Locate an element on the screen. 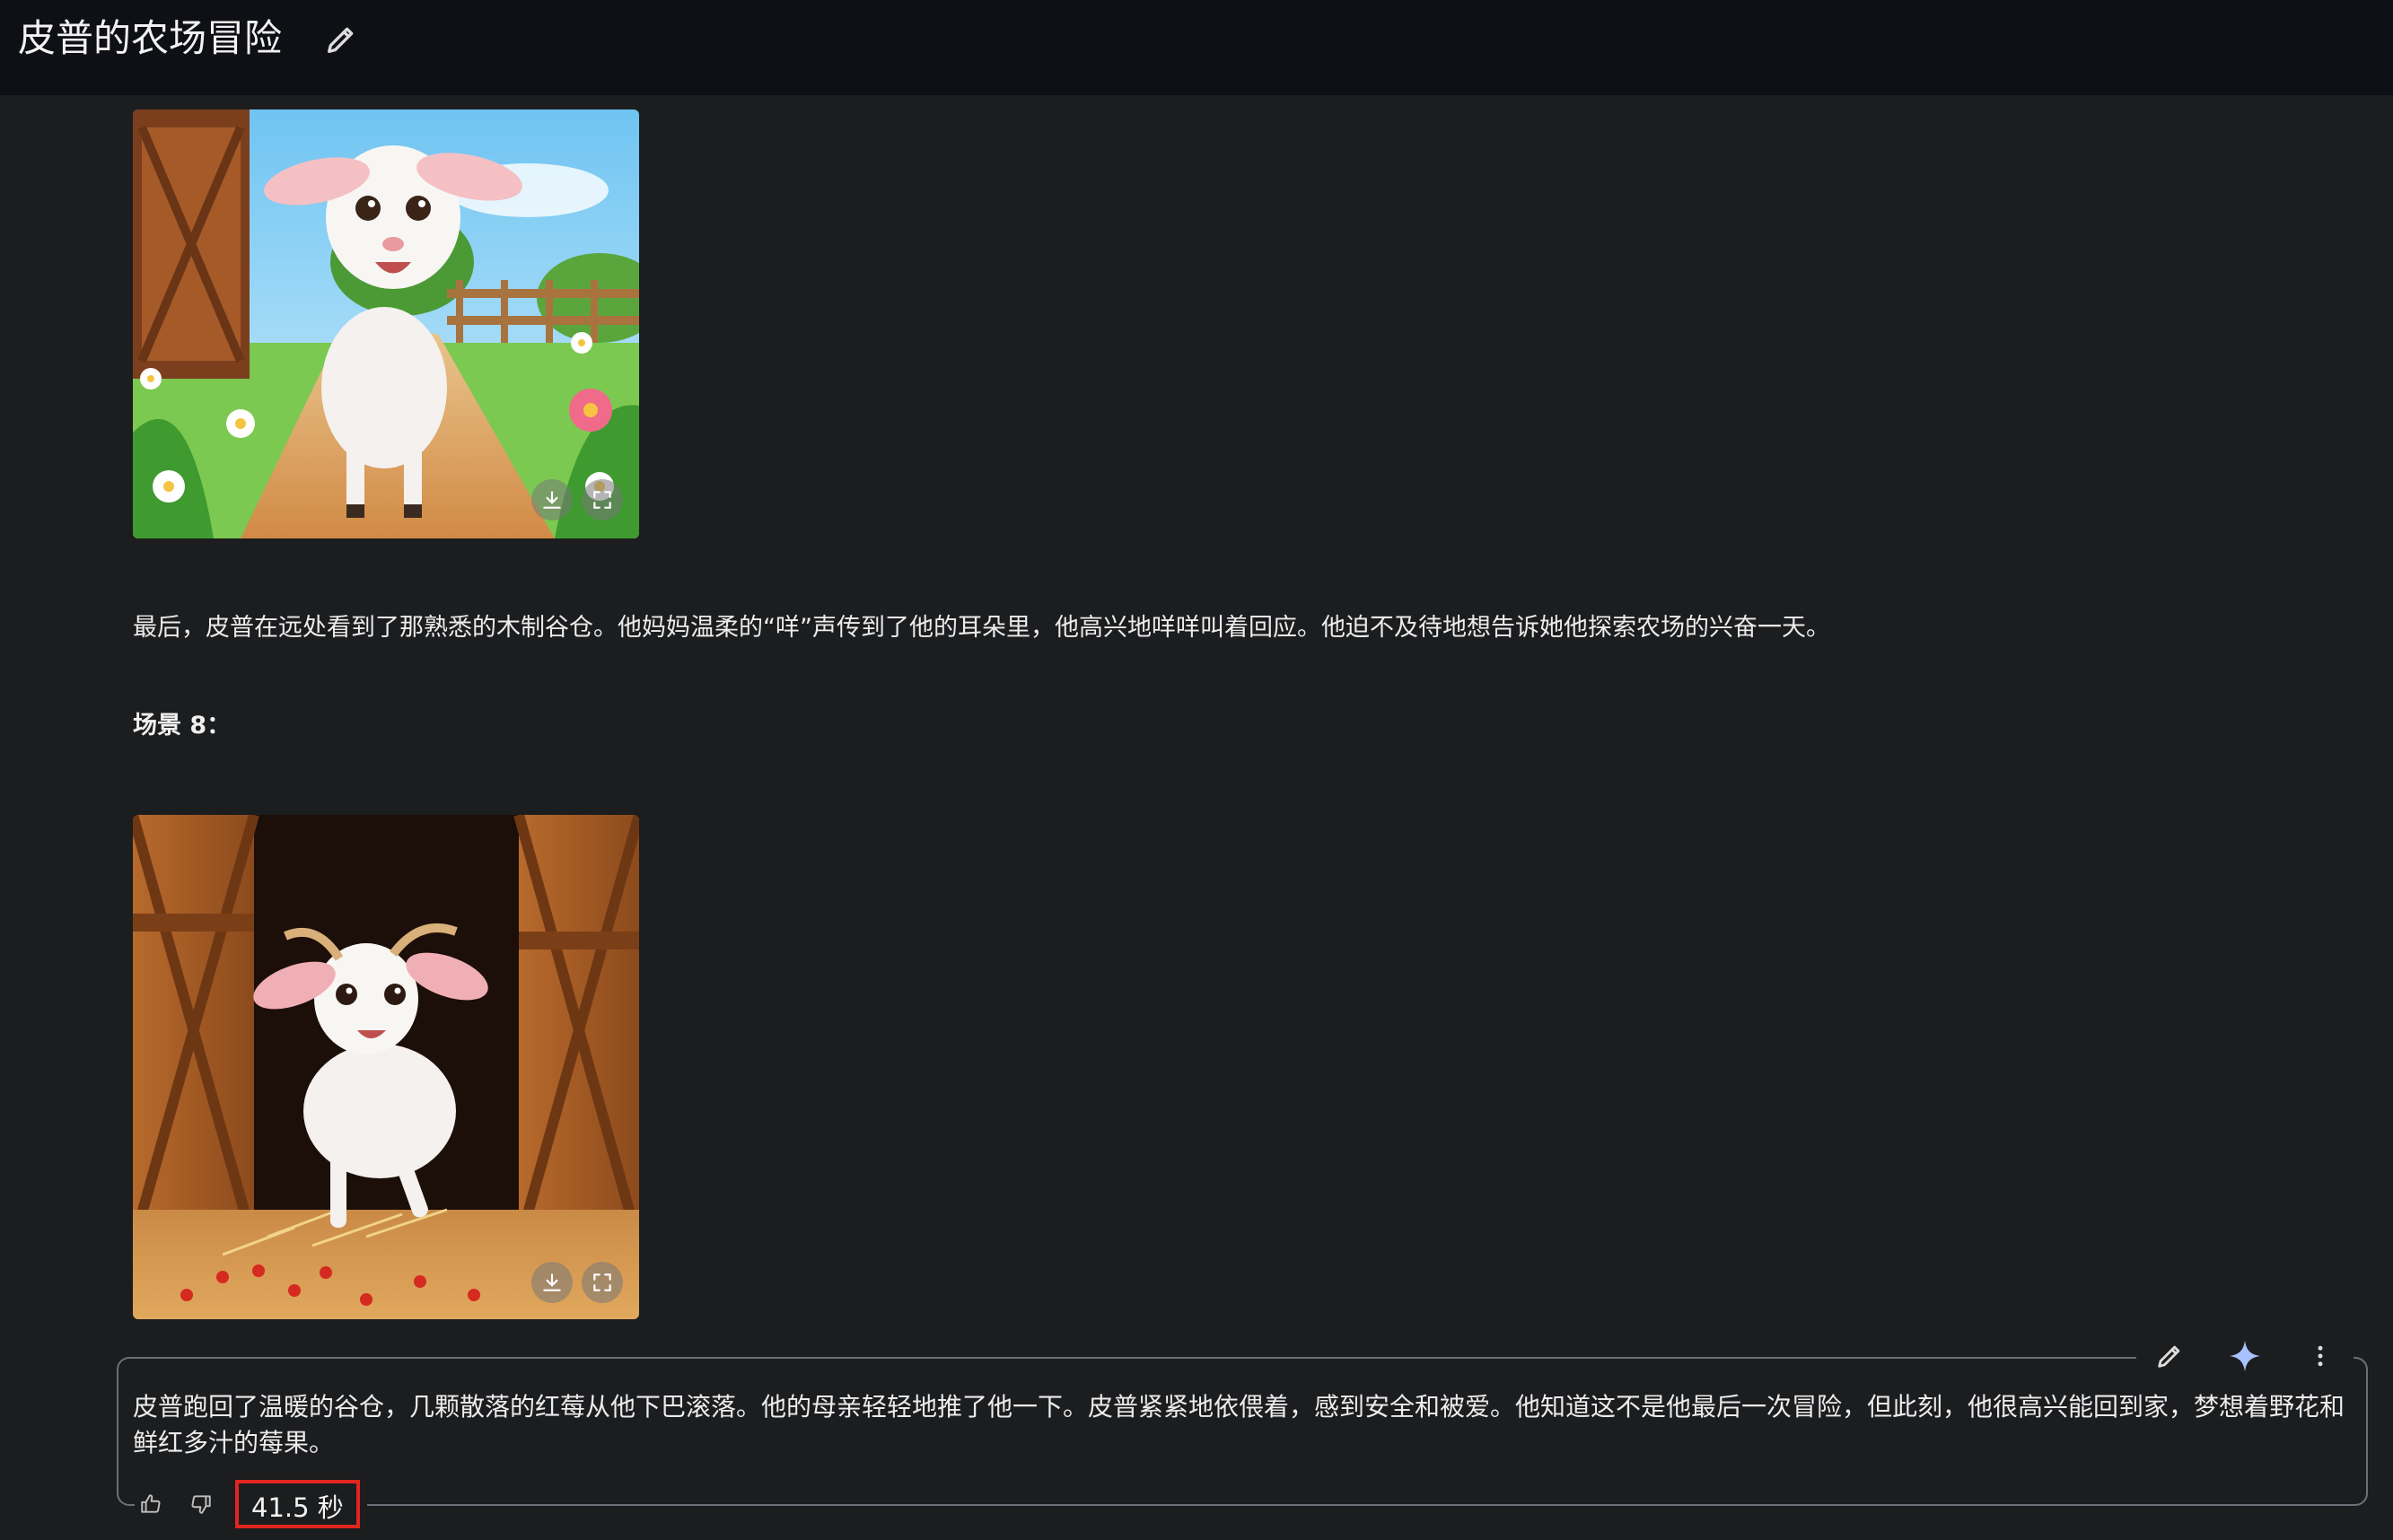  goat-barn-illustration is located at coordinates (386, 1067).